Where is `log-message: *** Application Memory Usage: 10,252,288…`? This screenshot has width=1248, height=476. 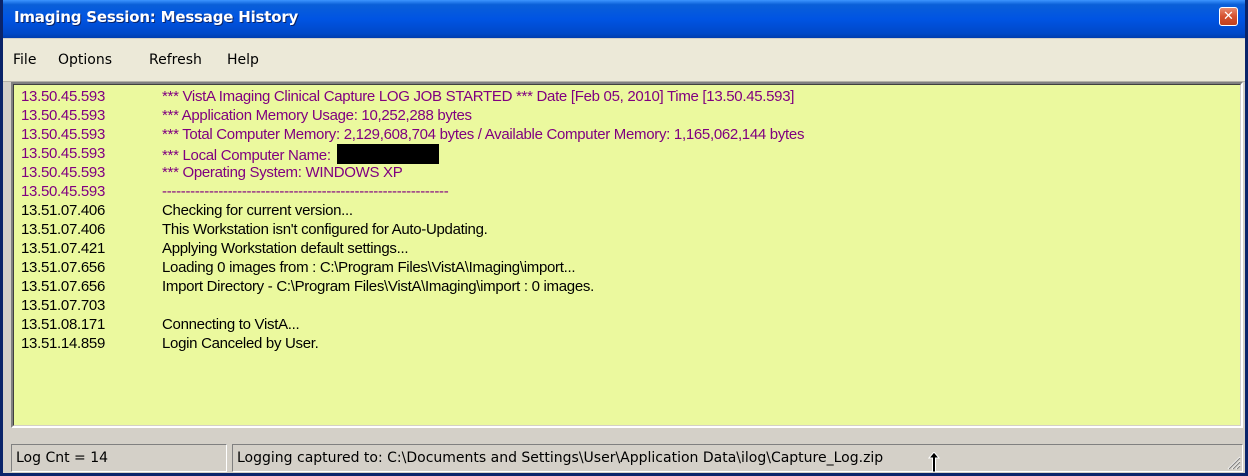 log-message: *** Application Memory Usage: 10,252,288… is located at coordinates (317, 115).